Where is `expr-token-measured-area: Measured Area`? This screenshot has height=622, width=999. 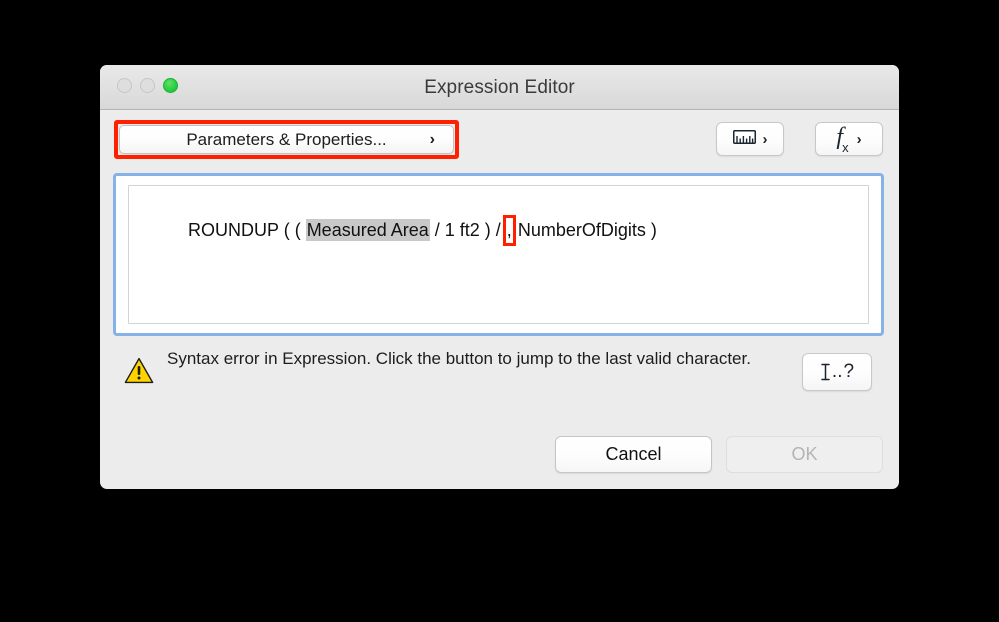
expr-token-measured-area: Measured Area is located at coordinates (367, 230).